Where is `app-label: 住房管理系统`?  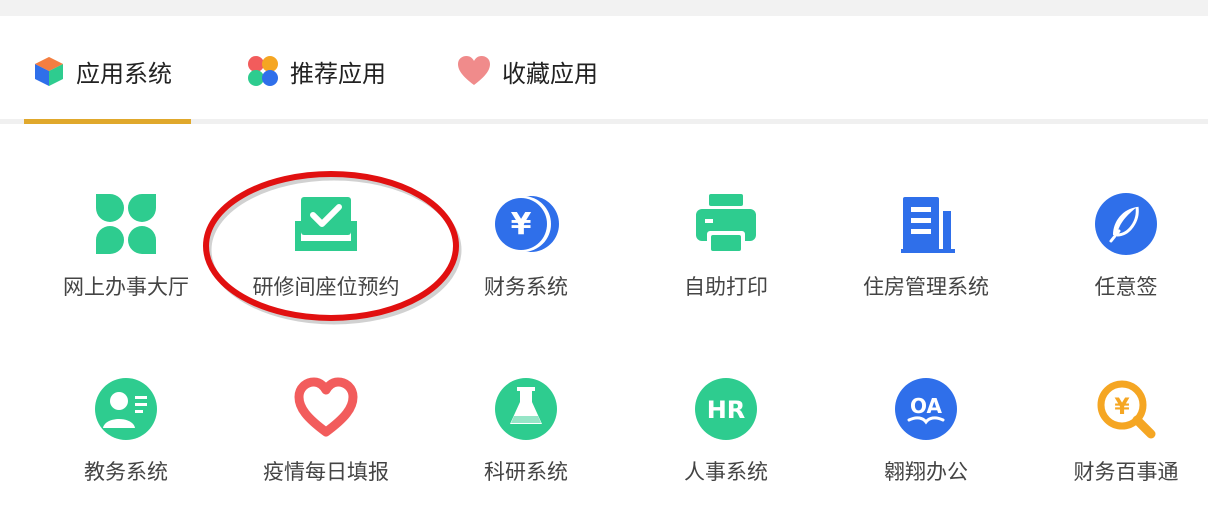
app-label: 住房管理系统 is located at coordinates (926, 287).